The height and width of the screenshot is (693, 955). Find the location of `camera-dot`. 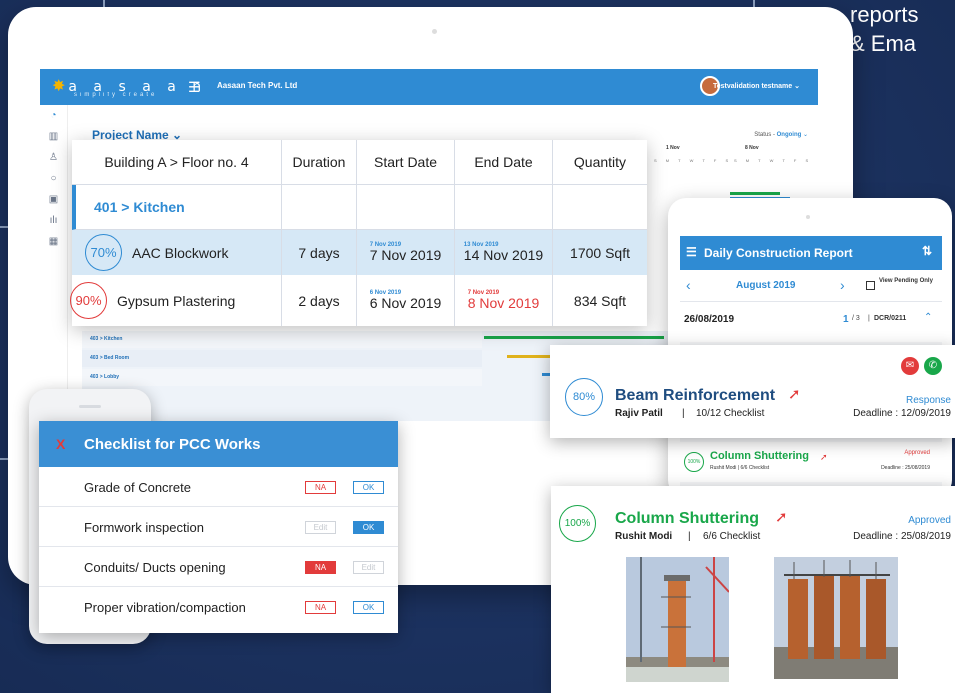

camera-dot is located at coordinates (808, 217).